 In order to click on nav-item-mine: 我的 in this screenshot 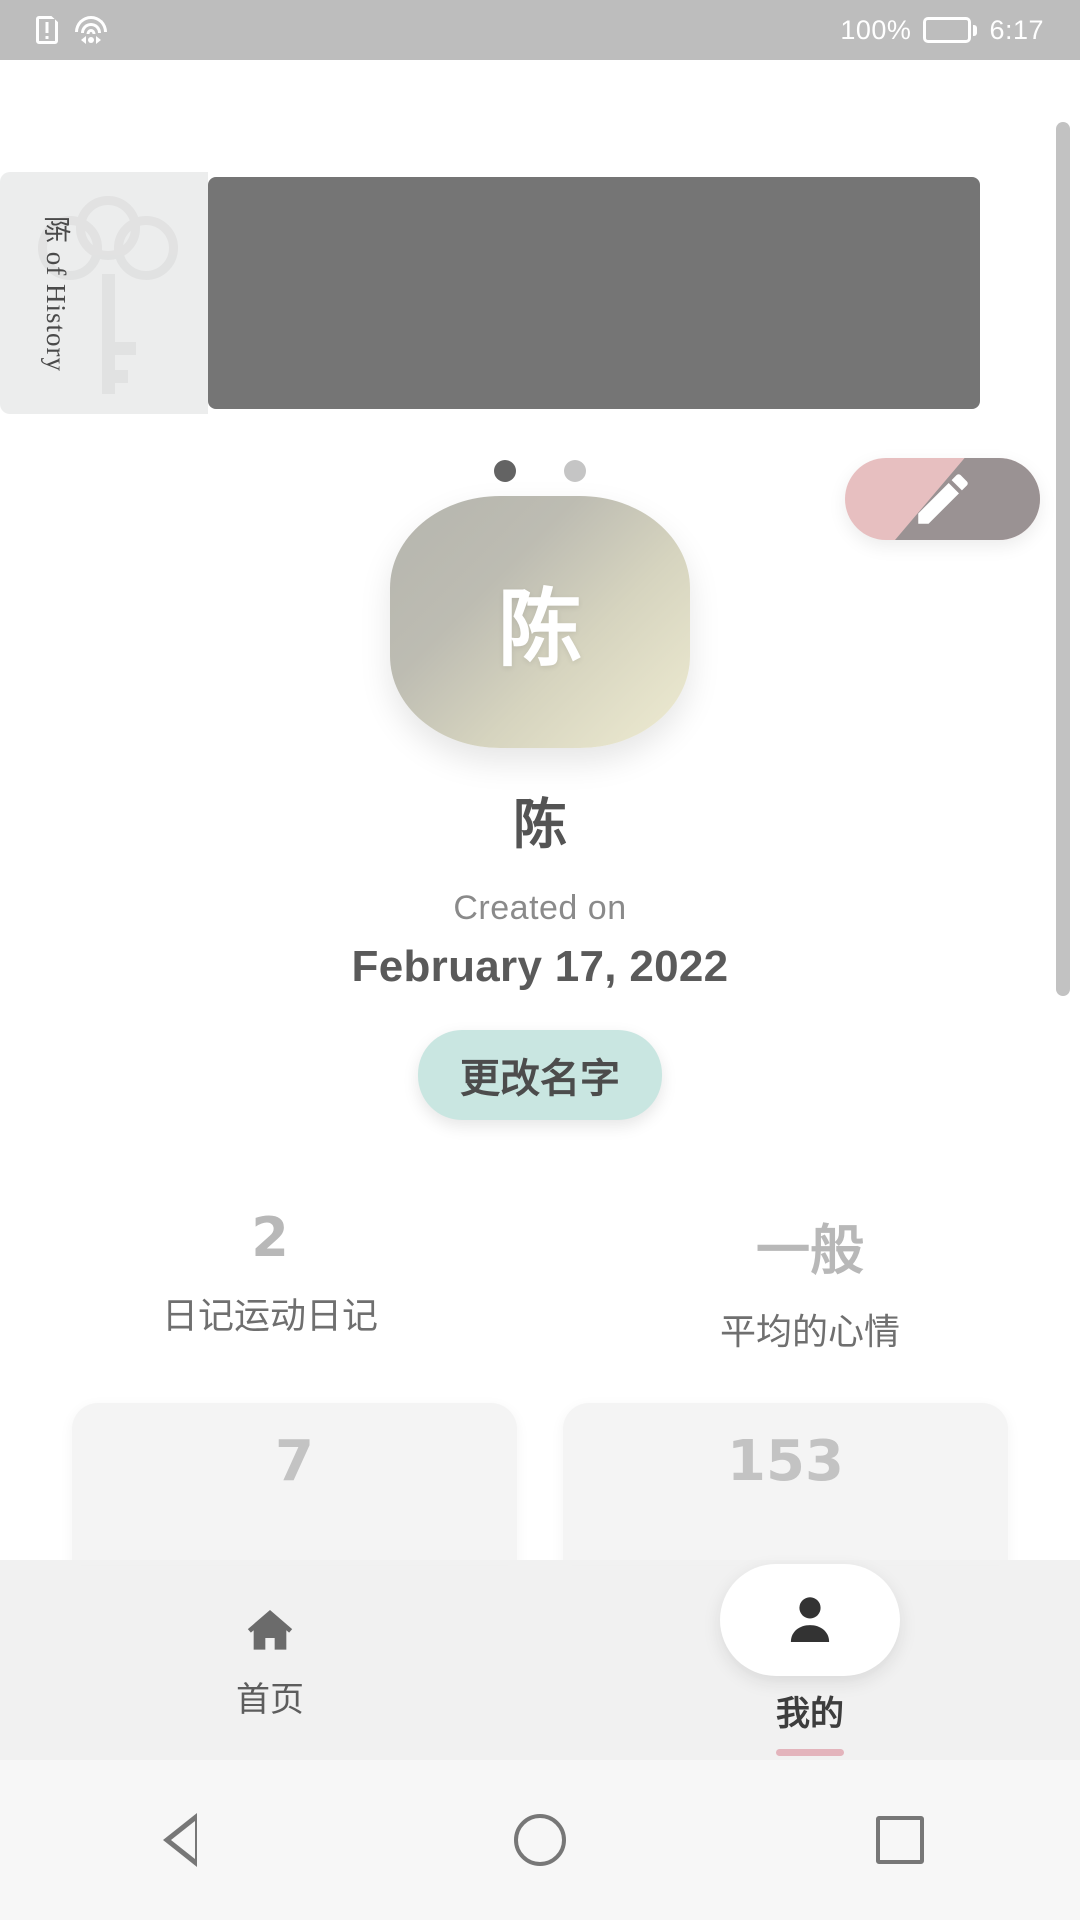, I will do `click(810, 1660)`.